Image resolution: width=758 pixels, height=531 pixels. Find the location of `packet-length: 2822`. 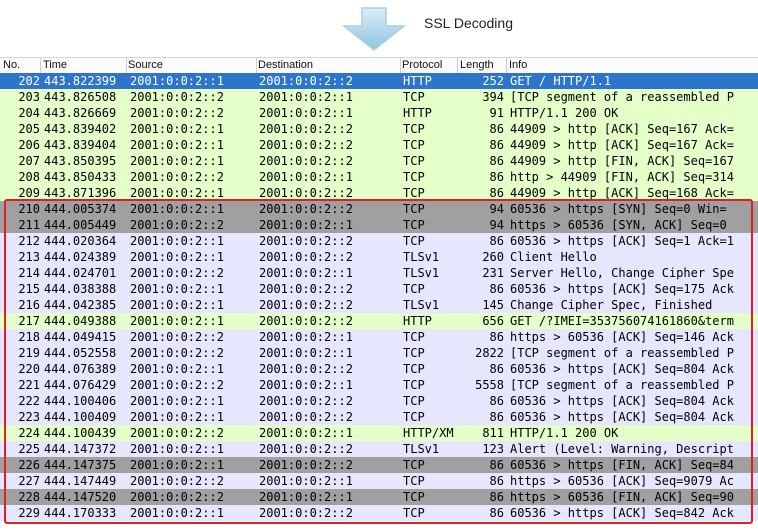

packet-length: 2822 is located at coordinates (489, 353).